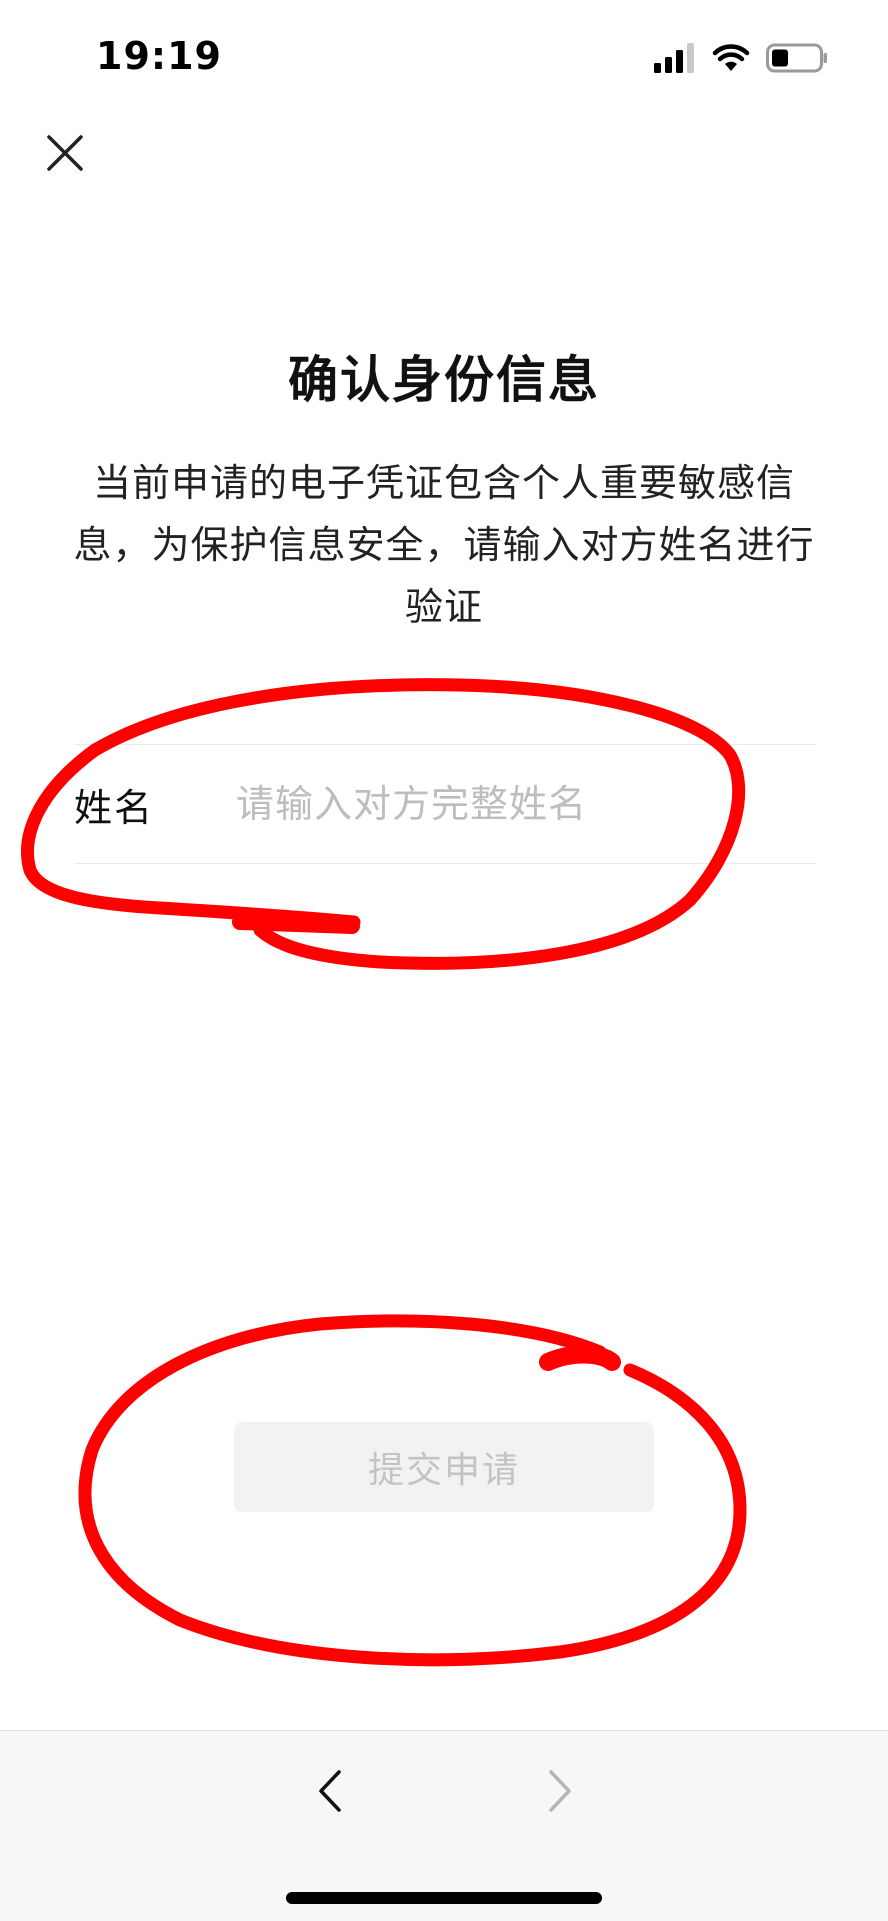  I want to click on forward-button, so click(560, 1793).